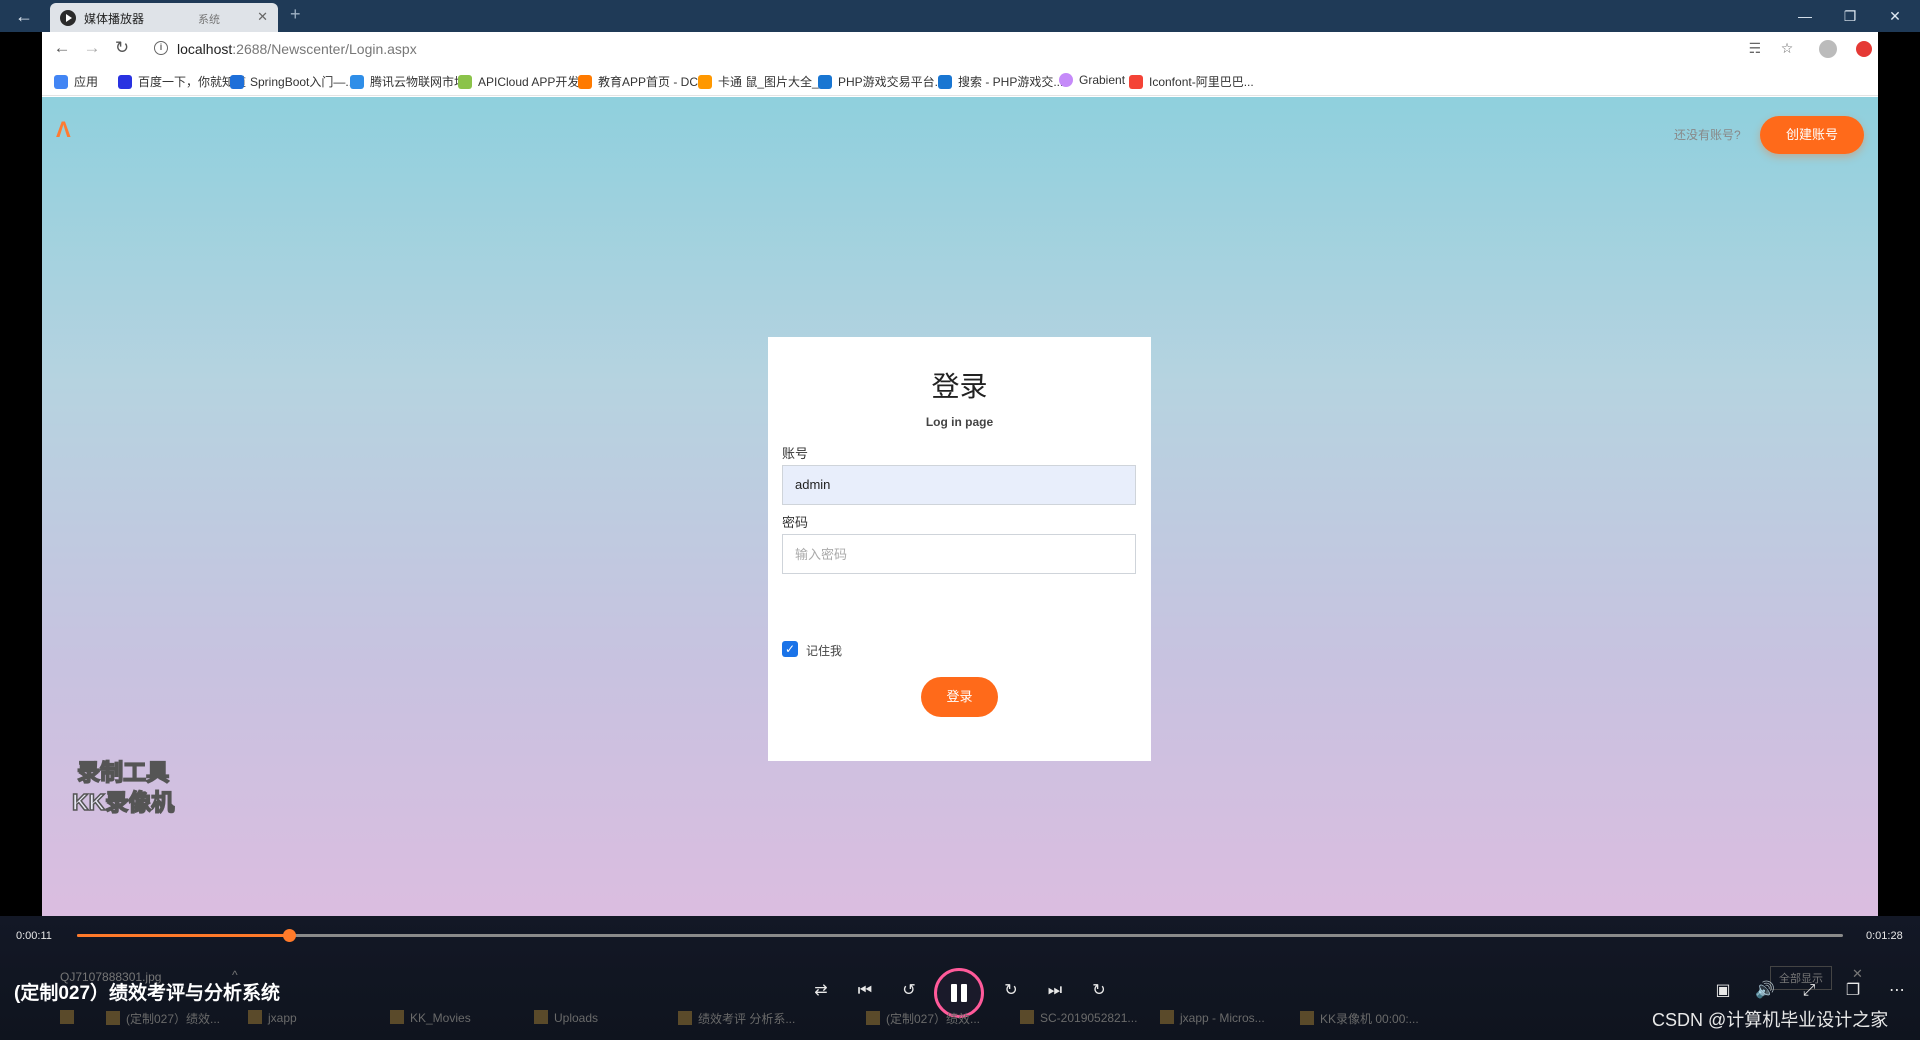  What do you see at coordinates (440, 1018) in the screenshot?
I see `taskbar-label: KK_Movies` at bounding box center [440, 1018].